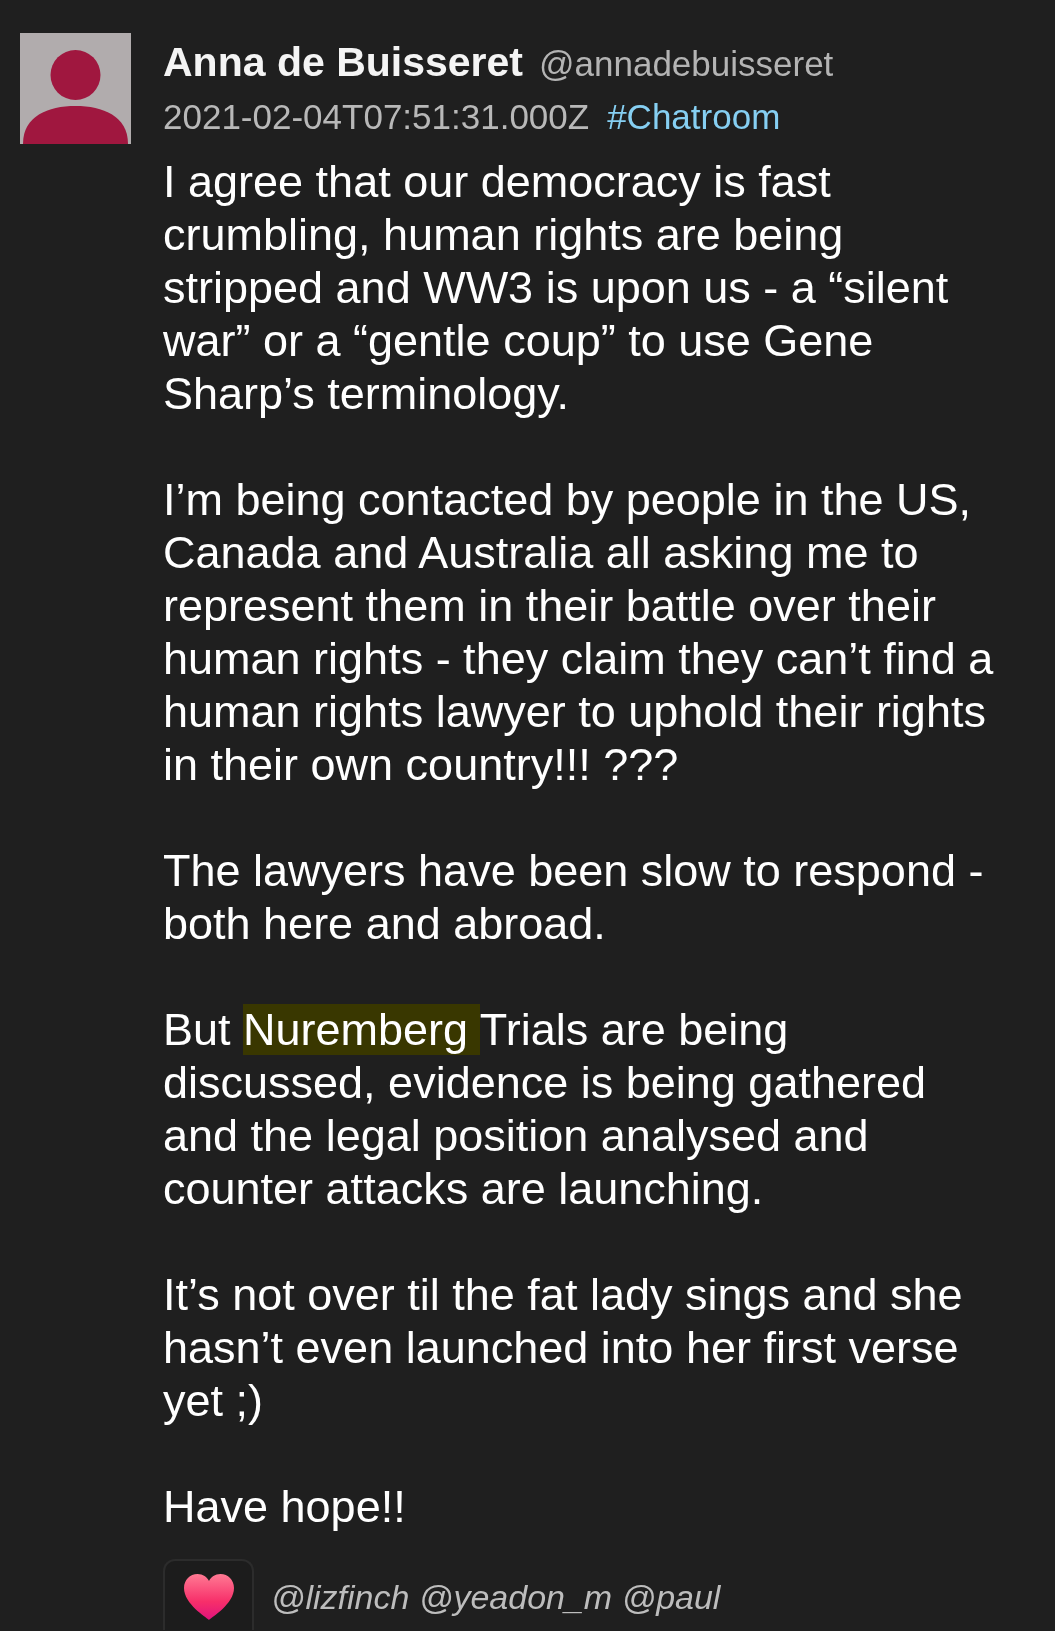 This screenshot has width=1055, height=1631. Describe the element at coordinates (75, 88) in the screenshot. I see `user-avatar-icon` at that location.